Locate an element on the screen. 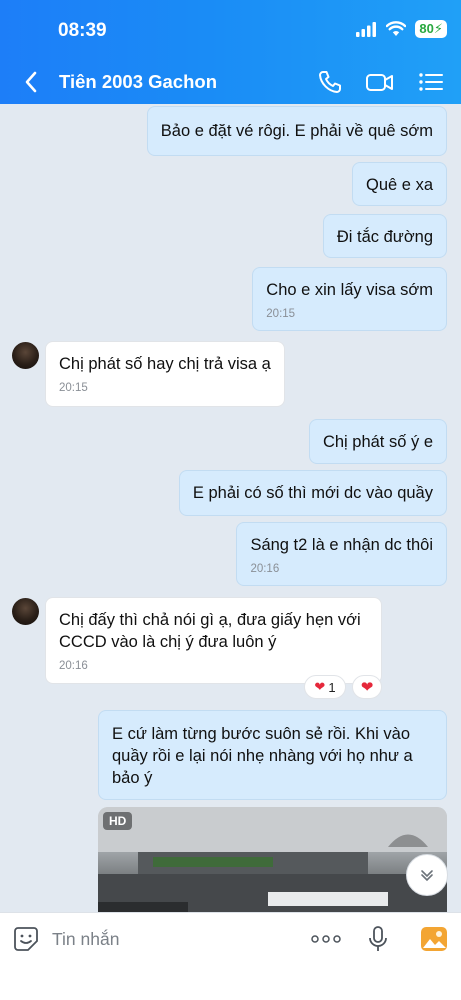  message-bubble-outgoing: E phải có số thì mới dc vào quầy is located at coordinates (312, 493).